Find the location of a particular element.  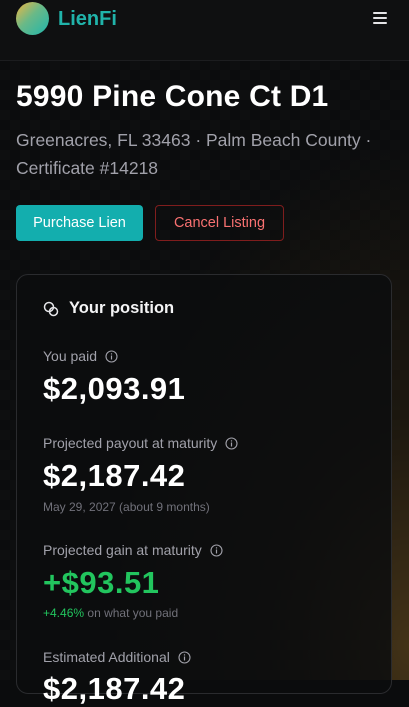

gain-label: Projected gain at maturity is located at coordinates (122, 550).